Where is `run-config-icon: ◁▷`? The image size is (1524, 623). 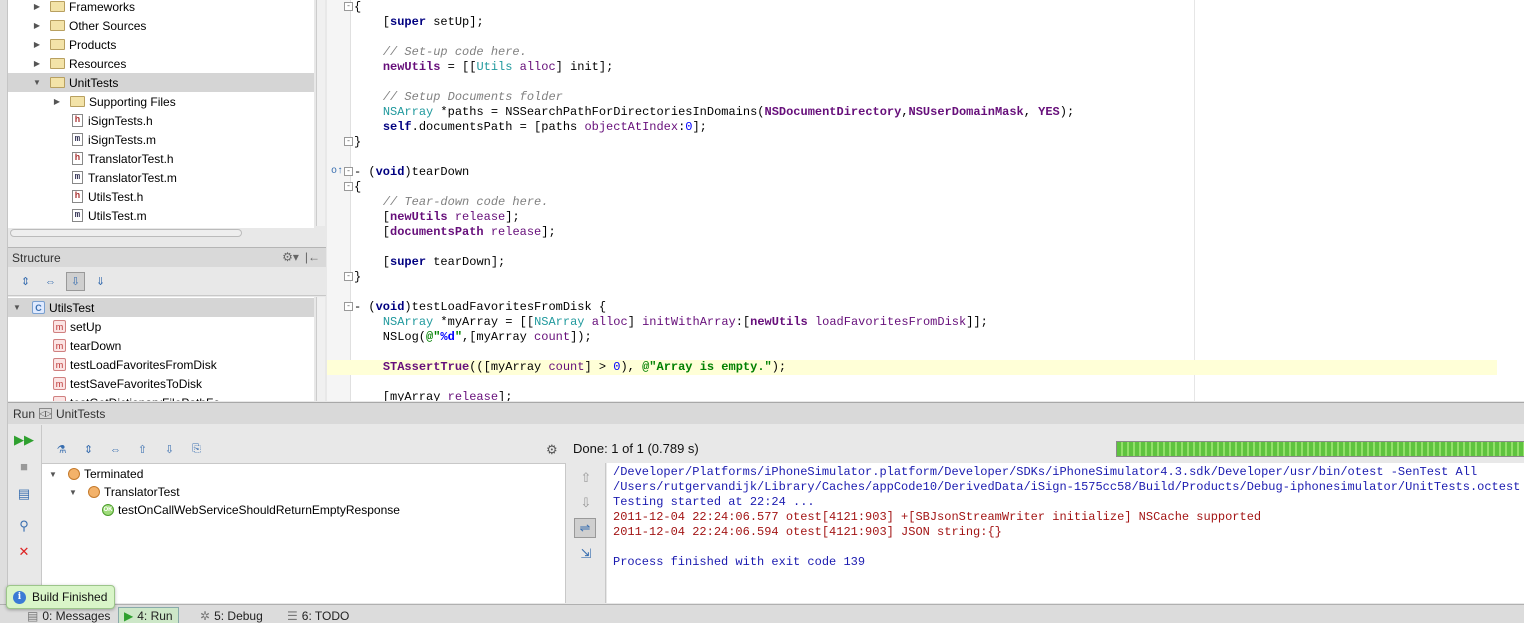 run-config-icon: ◁▷ is located at coordinates (46, 413).